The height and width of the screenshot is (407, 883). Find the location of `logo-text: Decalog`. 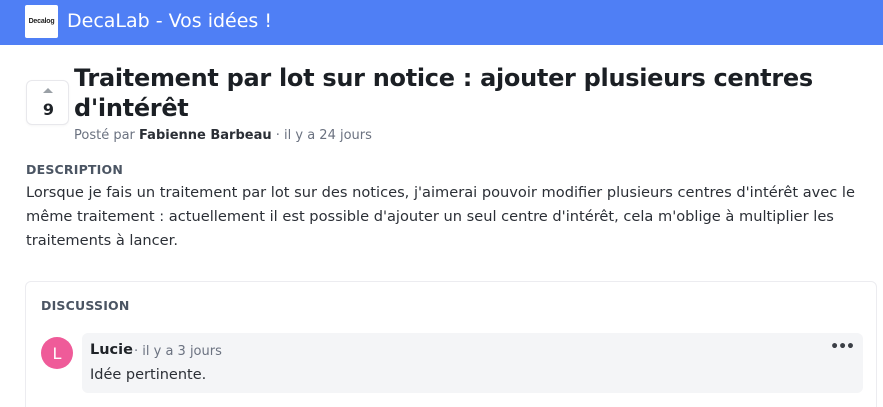

logo-text: Decalog is located at coordinates (41, 21).